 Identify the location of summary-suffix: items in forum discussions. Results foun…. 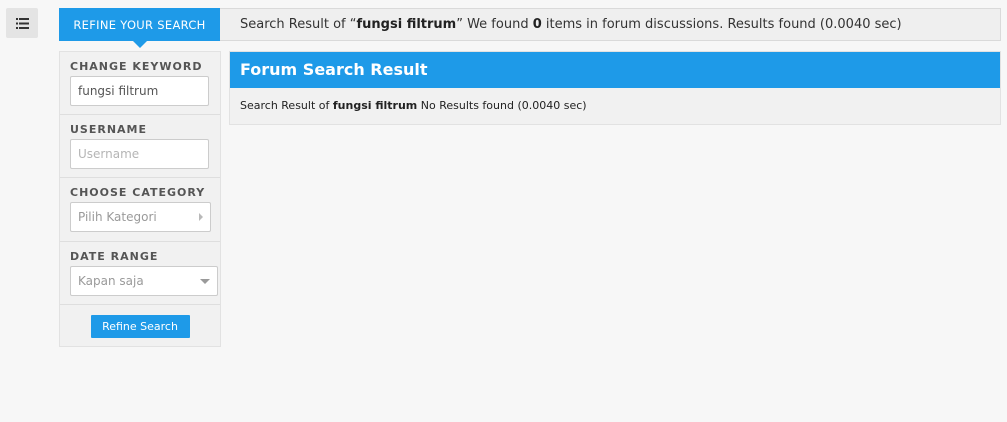
(721, 24).